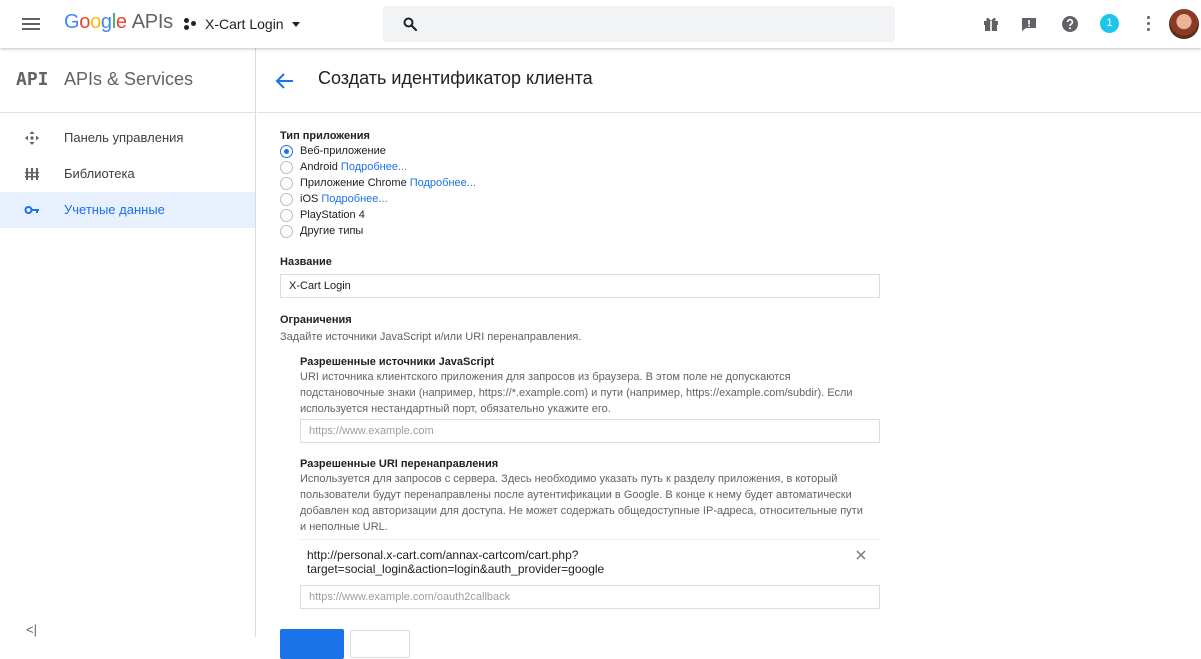 This screenshot has height=659, width=1201. I want to click on menu-icon, so click(32, 24).